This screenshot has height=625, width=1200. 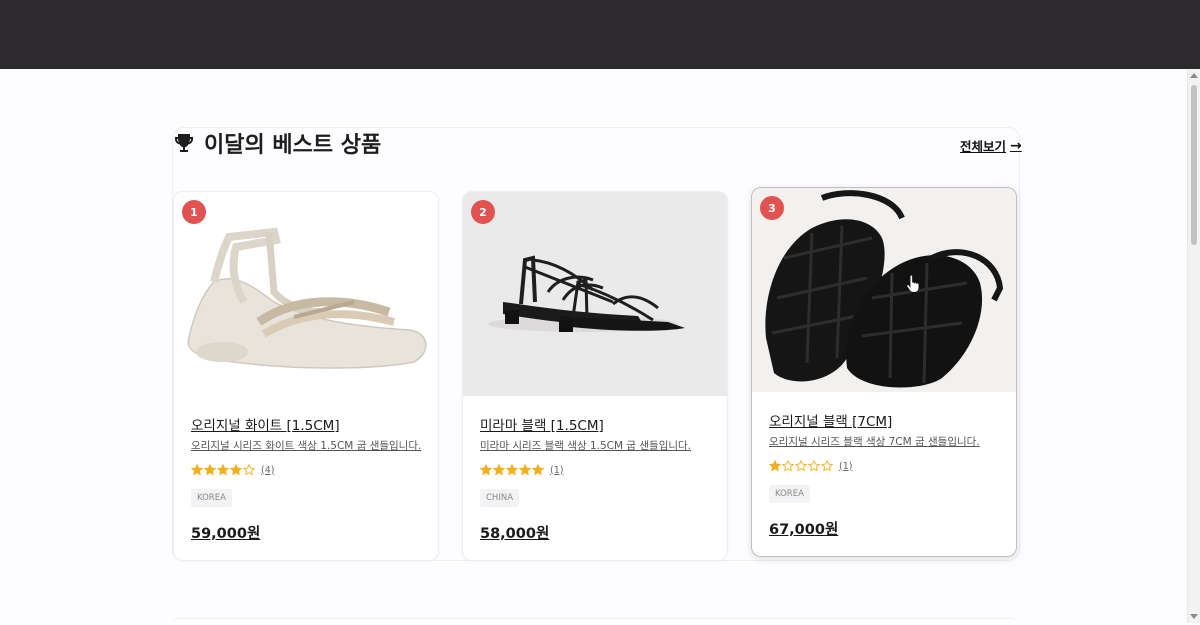 I want to click on scroll-down-icon, so click(x=1194, y=616).